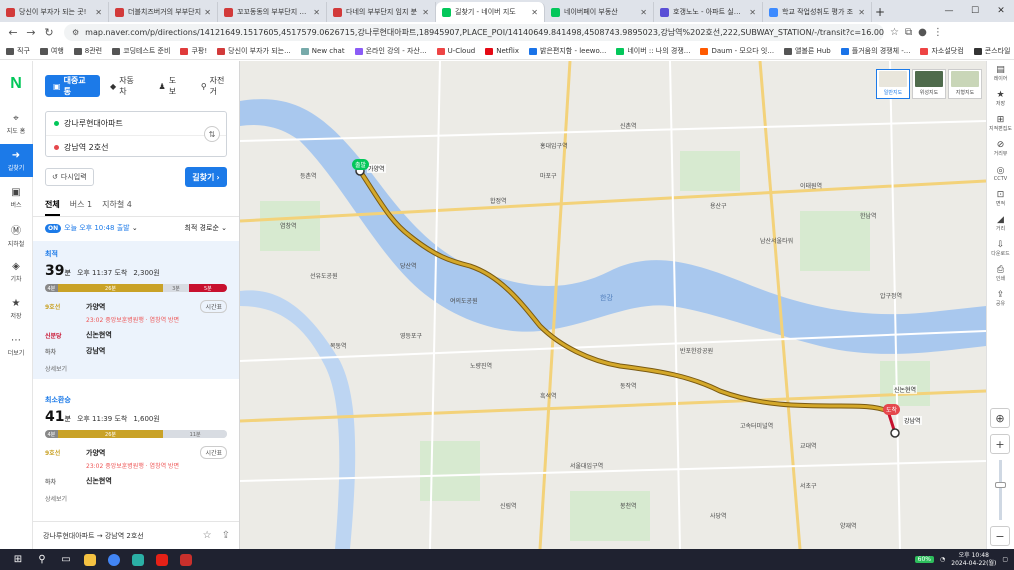 This screenshot has width=1014, height=570. Describe the element at coordinates (1000, 485) in the screenshot. I see `zoom-slider-thumb` at that location.